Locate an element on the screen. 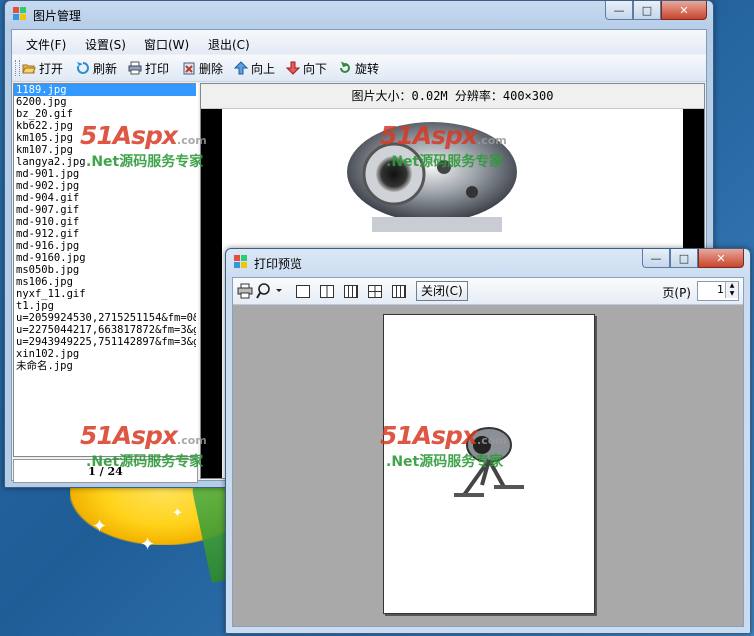 This screenshot has width=754, height=636. two-pages-icon is located at coordinates (327, 291).